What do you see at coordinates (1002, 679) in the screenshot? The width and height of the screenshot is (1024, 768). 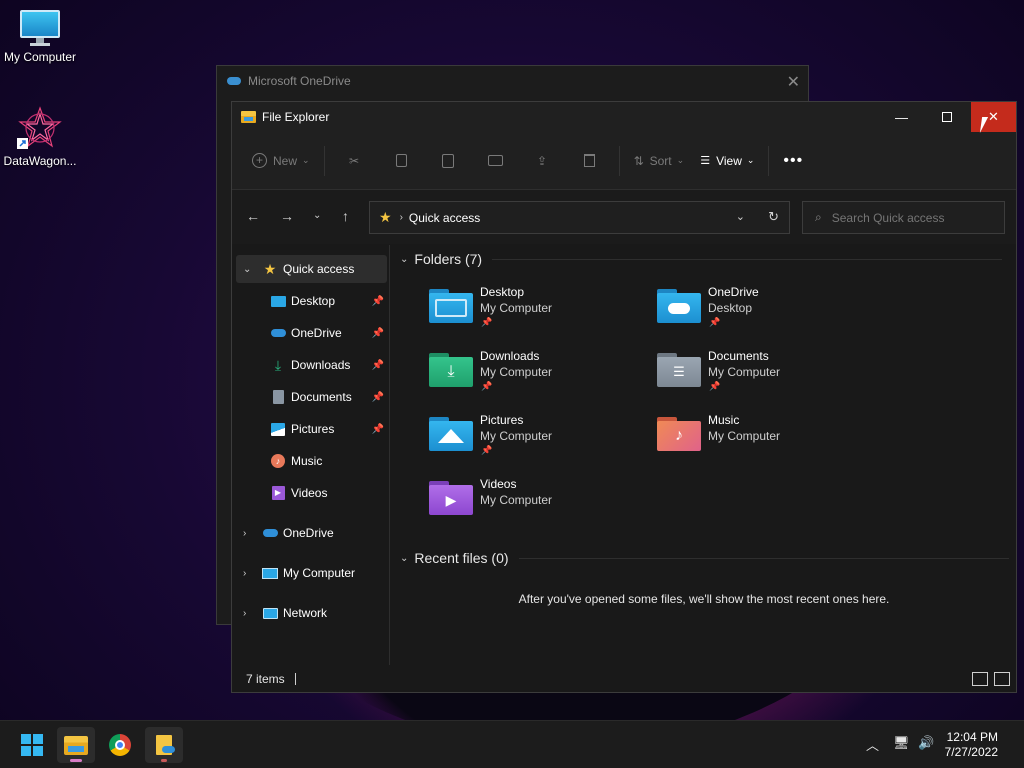 I see `large-icons-view-icon` at bounding box center [1002, 679].